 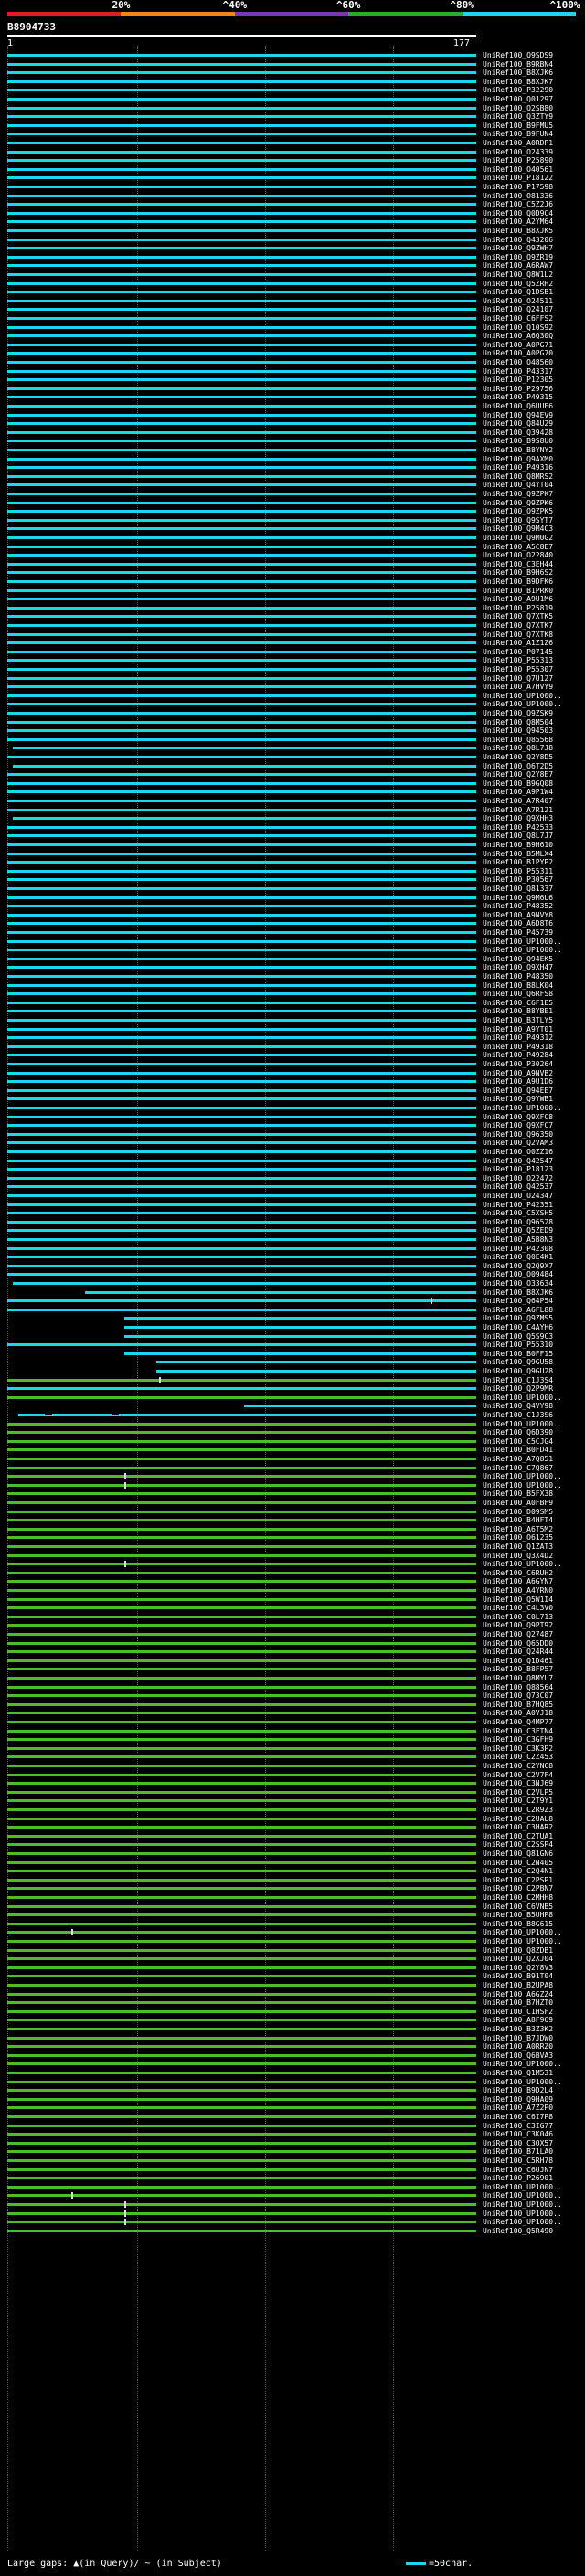 What do you see at coordinates (518, 1047) in the screenshot?
I see `hit-label: UniRef100_P49318` at bounding box center [518, 1047].